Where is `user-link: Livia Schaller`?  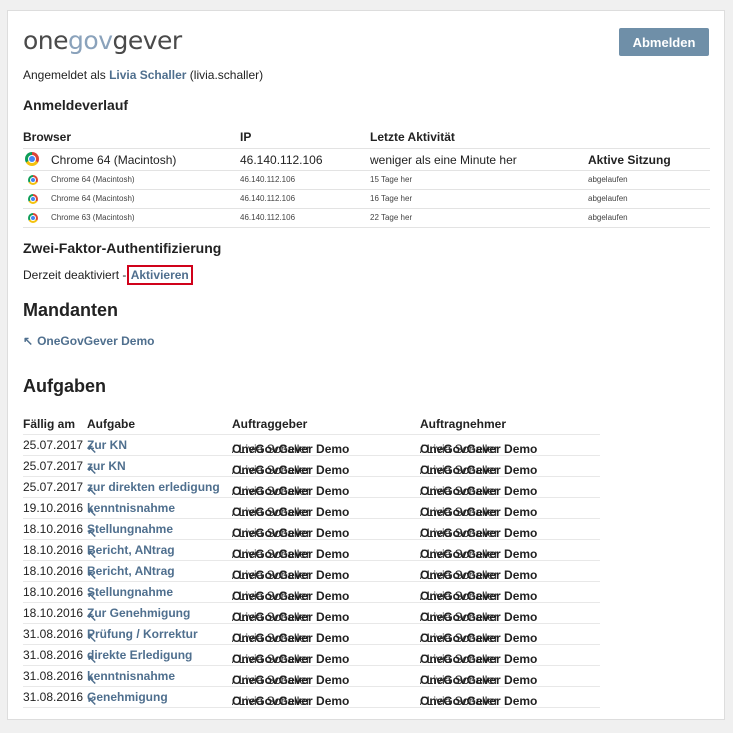 user-link: Livia Schaller is located at coordinates (147, 75).